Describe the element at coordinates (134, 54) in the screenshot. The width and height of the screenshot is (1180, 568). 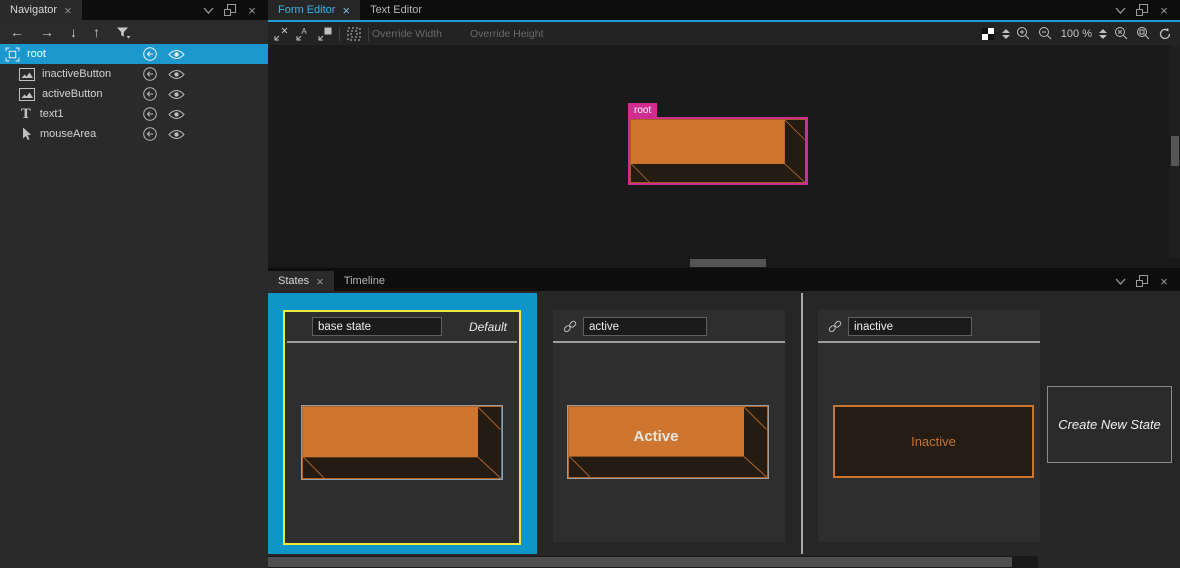
I see `navigator-item-root: root` at that location.